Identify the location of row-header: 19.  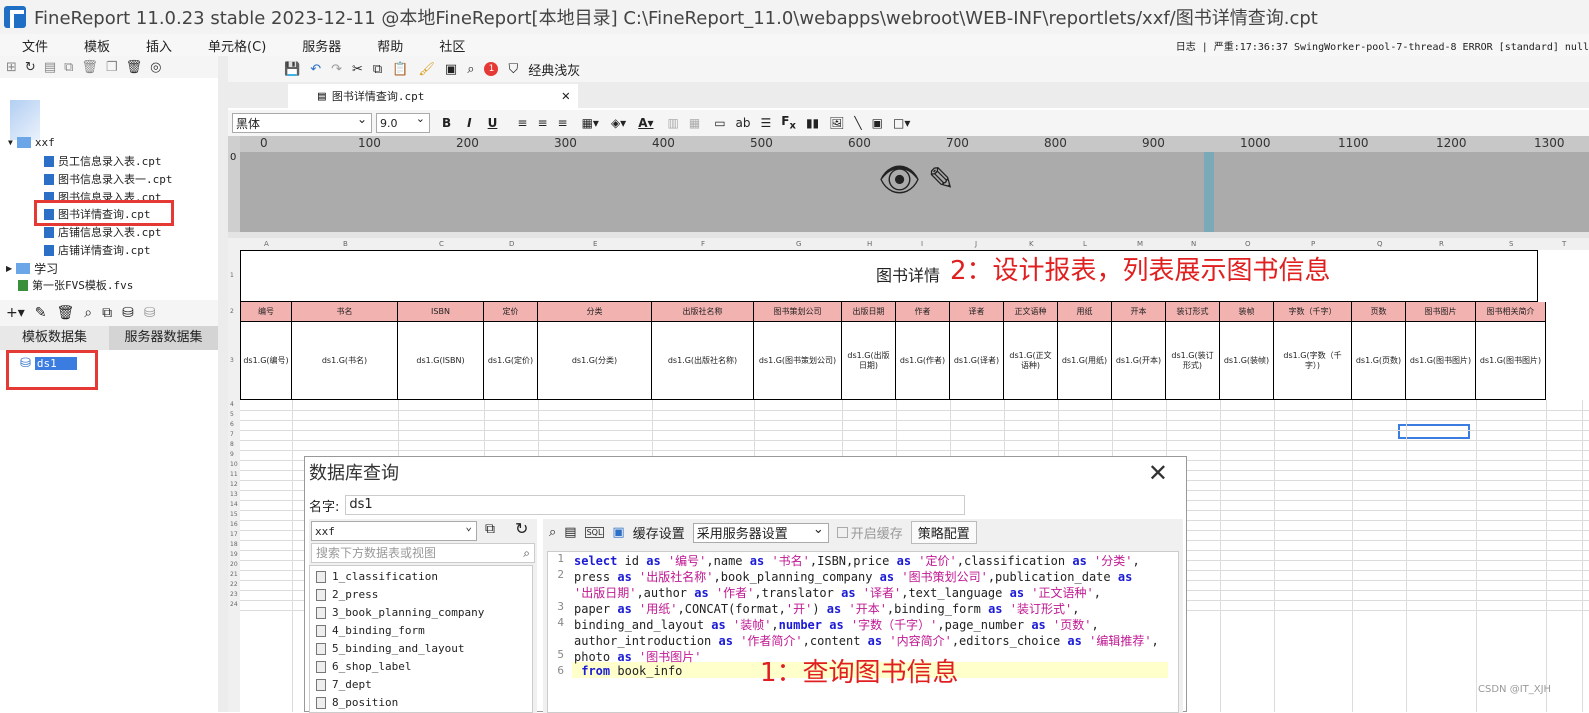
(234, 554).